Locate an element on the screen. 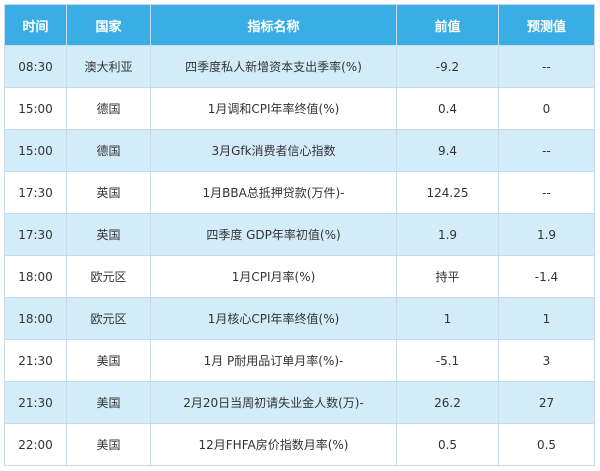 The height and width of the screenshot is (471, 600). cell-forecast: 0.5 is located at coordinates (546, 444).